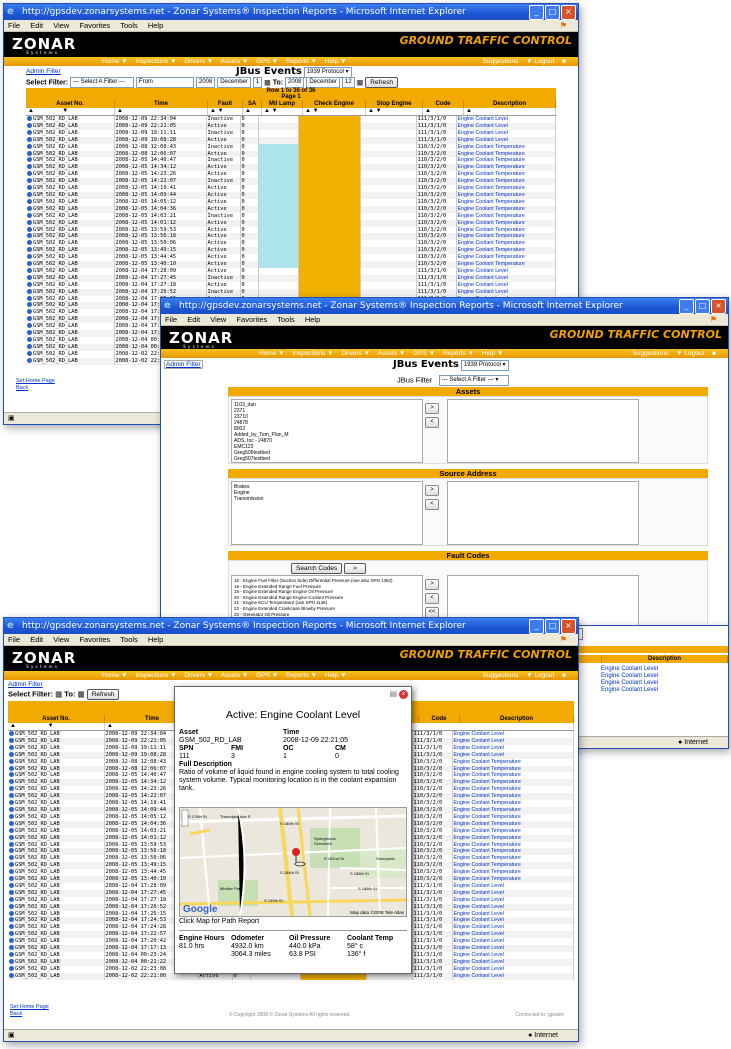  I want to click on jbus-filter-select: --- Select A Filter --- ▾, so click(473, 380).